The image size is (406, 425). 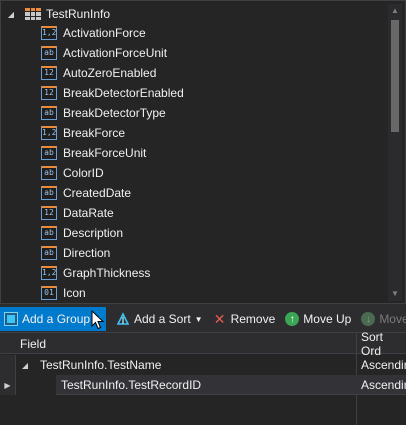 I want to click on tree-field-item: ab ActivationForceUnit, so click(x=211, y=53).